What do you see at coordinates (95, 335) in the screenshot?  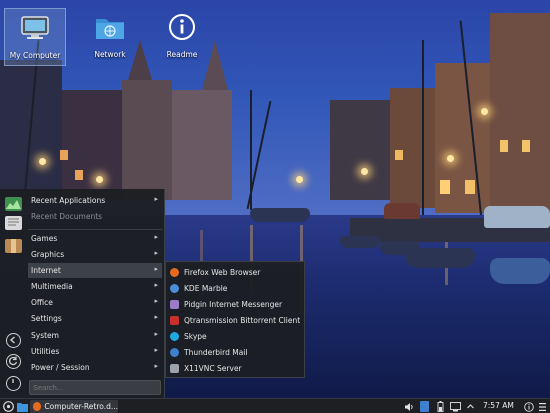 I see `menu-category-system: System ▸` at bounding box center [95, 335].